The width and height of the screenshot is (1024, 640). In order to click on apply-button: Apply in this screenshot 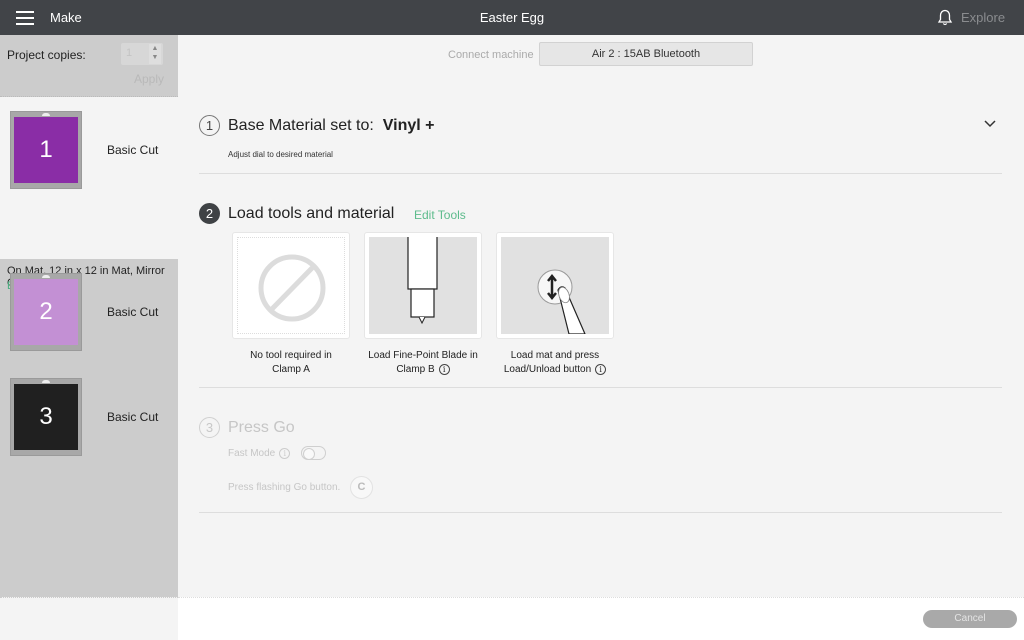, I will do `click(149, 79)`.